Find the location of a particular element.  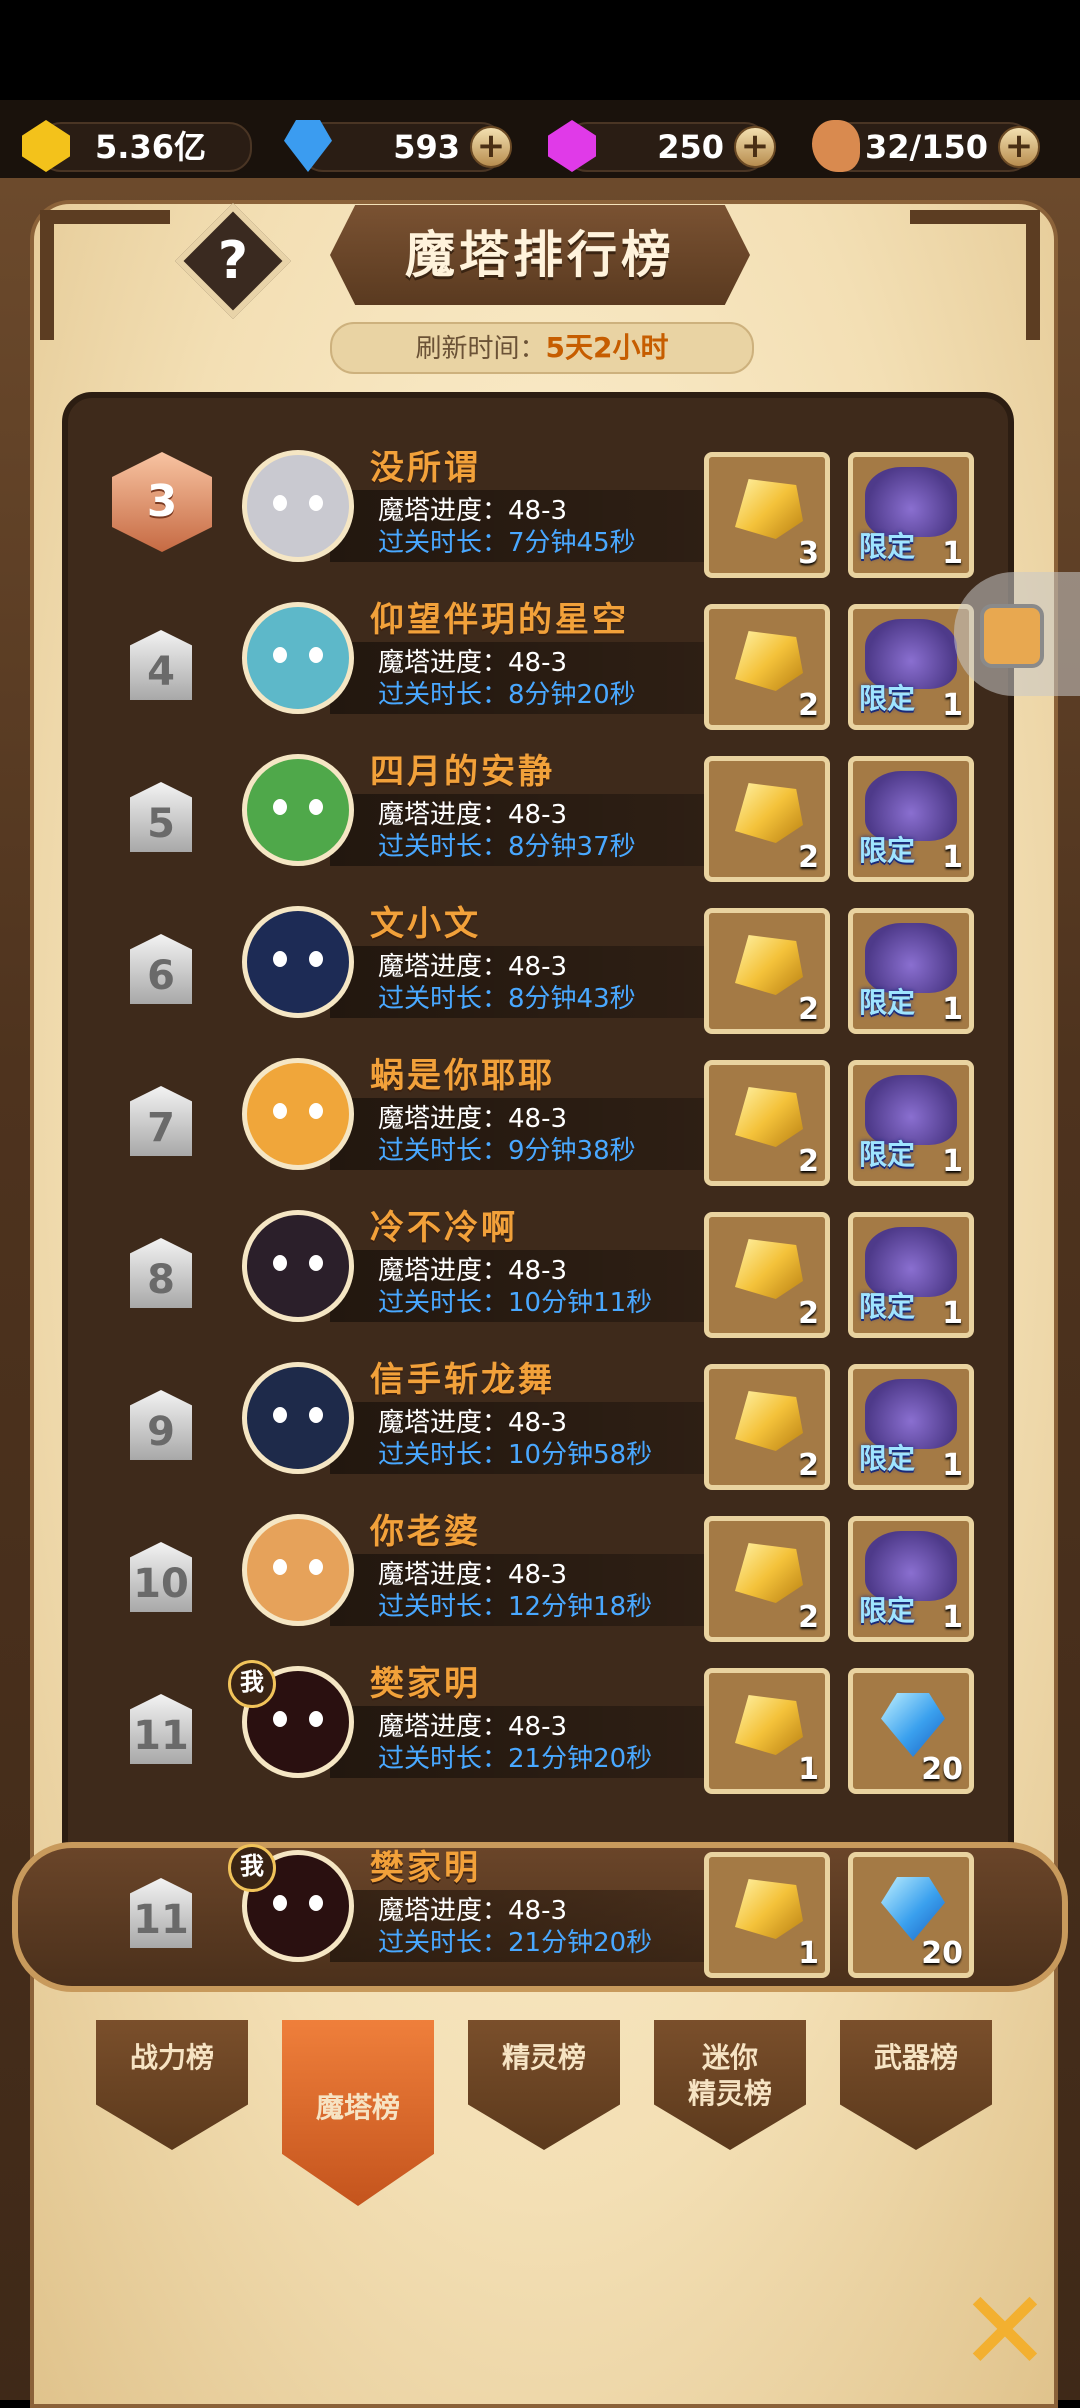

frame-corner-ornament is located at coordinates (975, 275).